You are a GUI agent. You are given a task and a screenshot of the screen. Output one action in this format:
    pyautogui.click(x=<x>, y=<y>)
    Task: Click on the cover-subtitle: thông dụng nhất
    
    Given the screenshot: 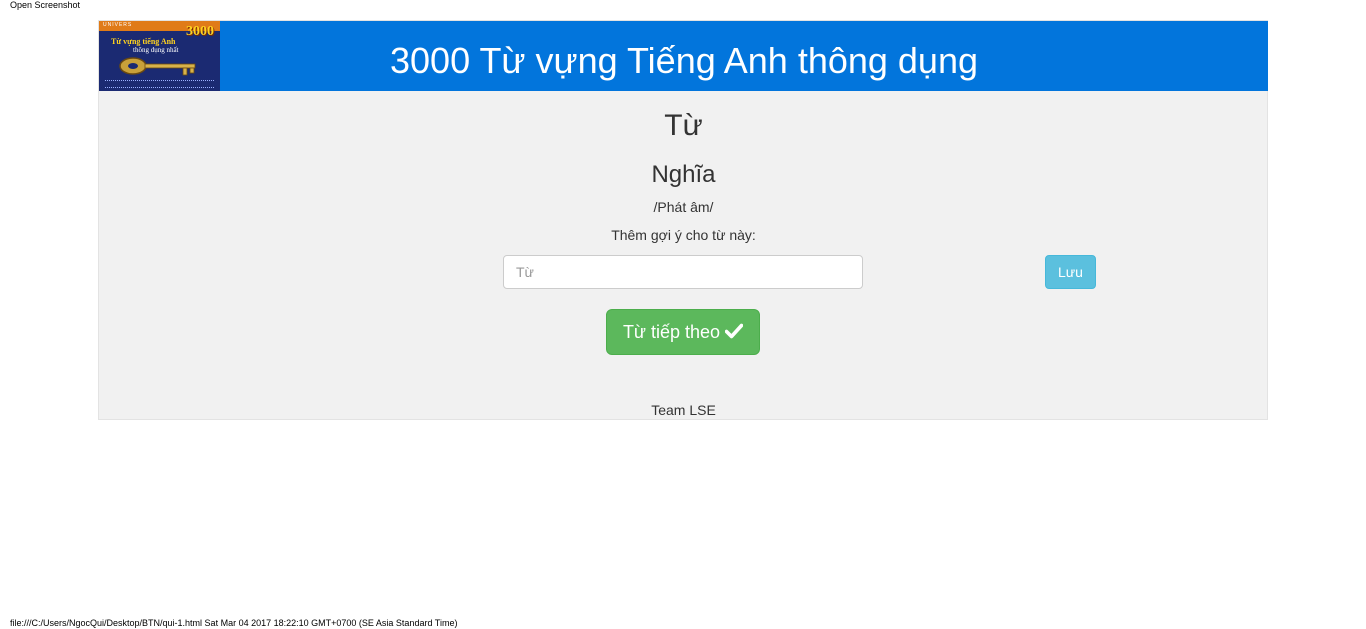 What is the action you would take?
    pyautogui.click(x=156, y=50)
    